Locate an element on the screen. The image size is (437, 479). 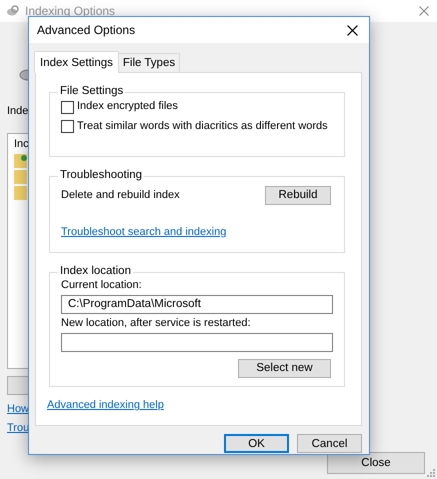
help-link: How is located at coordinates (18, 409).